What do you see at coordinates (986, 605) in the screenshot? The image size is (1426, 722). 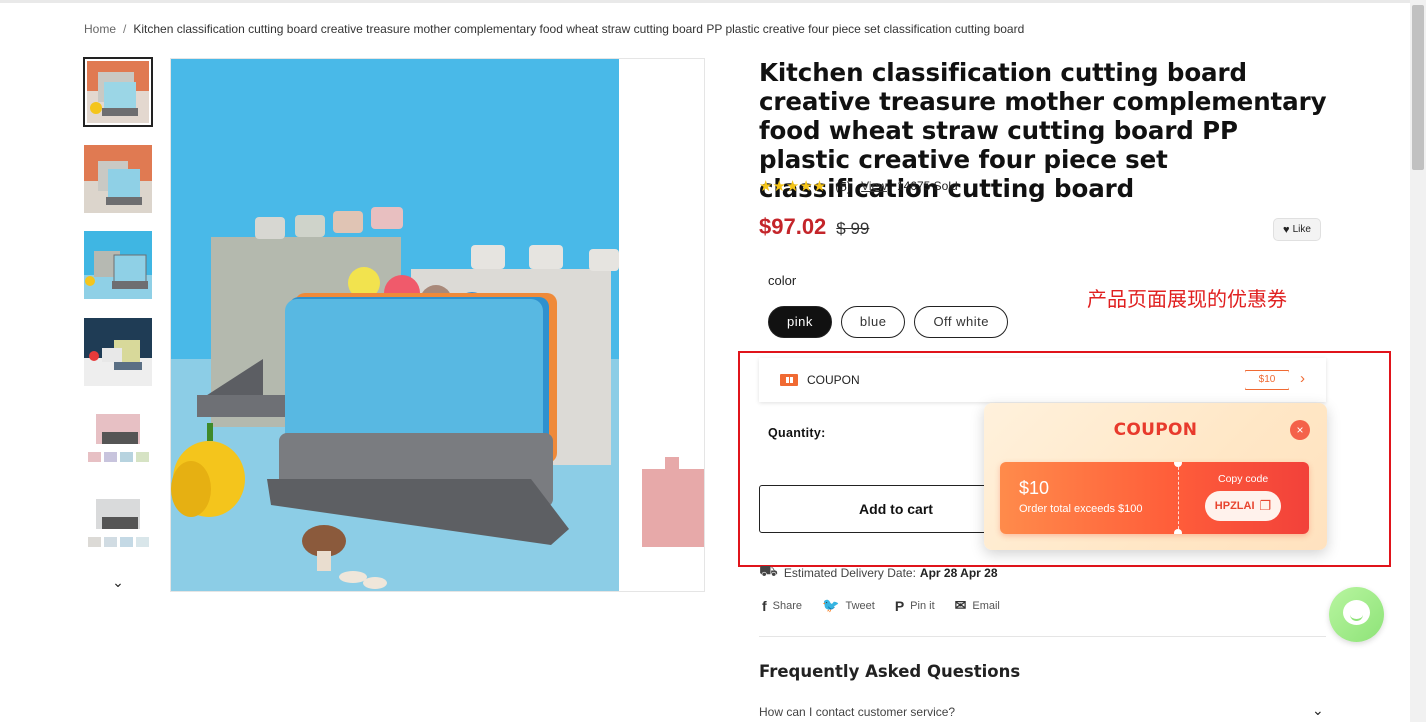 I see `email-label: Email` at bounding box center [986, 605].